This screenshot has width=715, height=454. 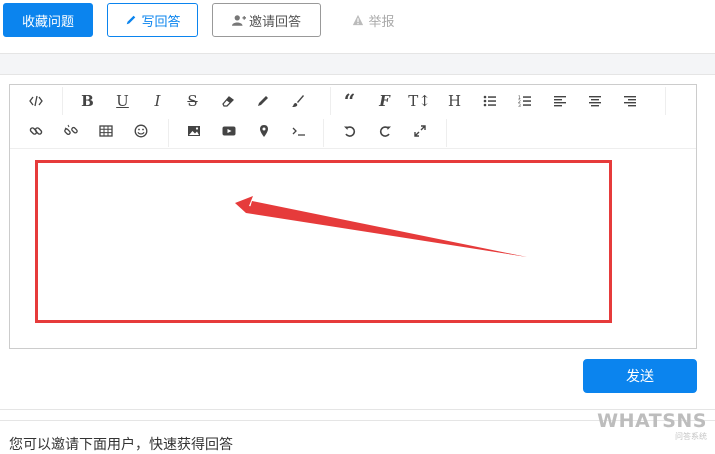 I want to click on watermark: WHATSNS 问答系统, so click(x=652, y=426).